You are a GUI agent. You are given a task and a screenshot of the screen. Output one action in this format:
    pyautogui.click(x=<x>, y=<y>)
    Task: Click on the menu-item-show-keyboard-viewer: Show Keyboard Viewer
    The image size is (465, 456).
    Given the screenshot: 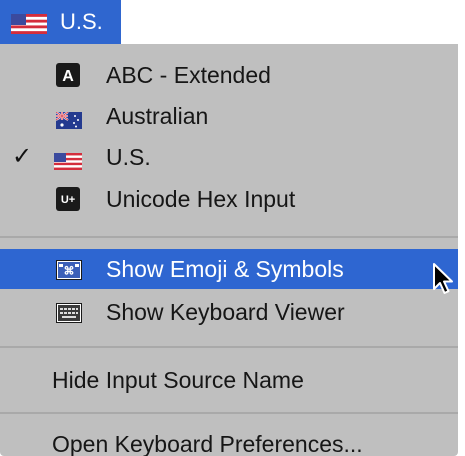 What is the action you would take?
    pyautogui.click(x=229, y=312)
    